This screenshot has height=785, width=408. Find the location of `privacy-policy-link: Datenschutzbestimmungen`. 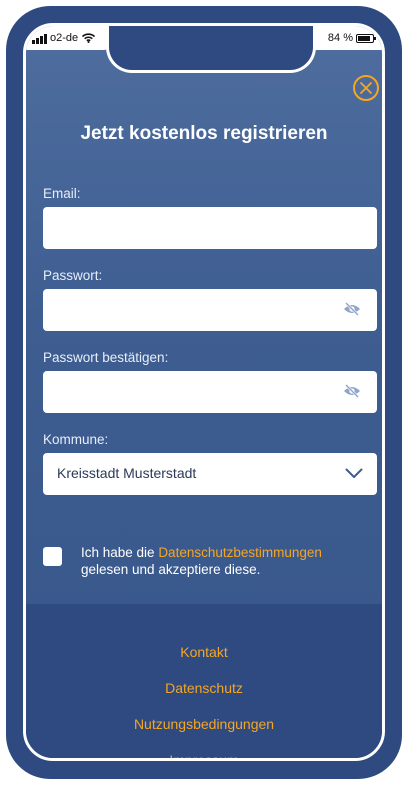

privacy-policy-link: Datenschutzbestimmungen is located at coordinates (240, 552).